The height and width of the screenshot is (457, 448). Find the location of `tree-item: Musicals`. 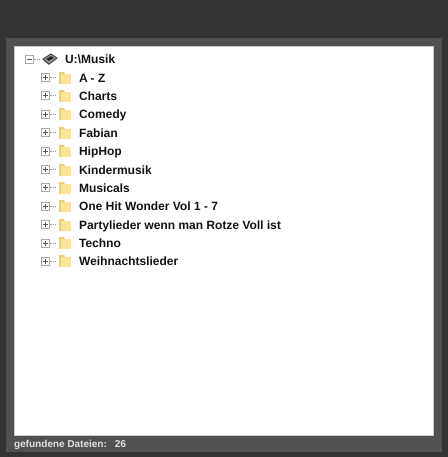

tree-item: Musicals is located at coordinates (104, 187).